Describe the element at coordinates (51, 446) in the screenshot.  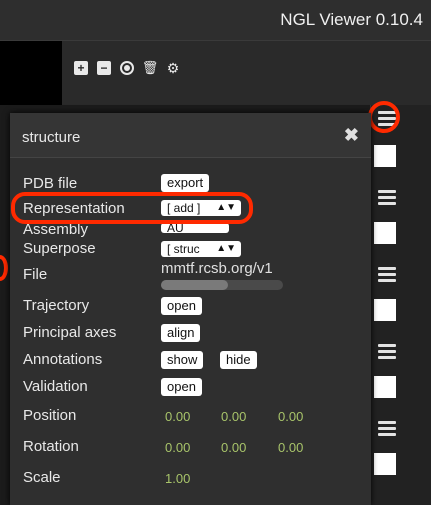
I see `rotation-label: Rotation` at that location.